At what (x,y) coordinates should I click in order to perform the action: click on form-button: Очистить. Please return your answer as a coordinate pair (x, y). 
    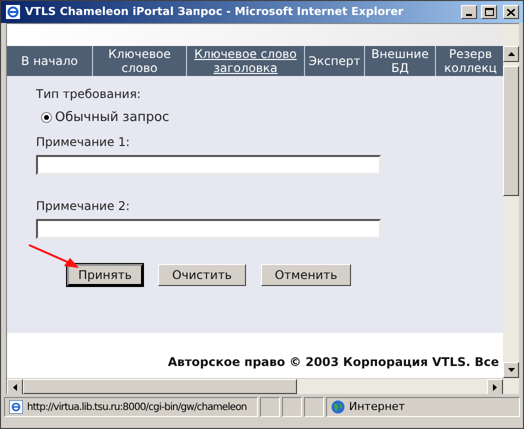
    Looking at the image, I should click on (202, 275).